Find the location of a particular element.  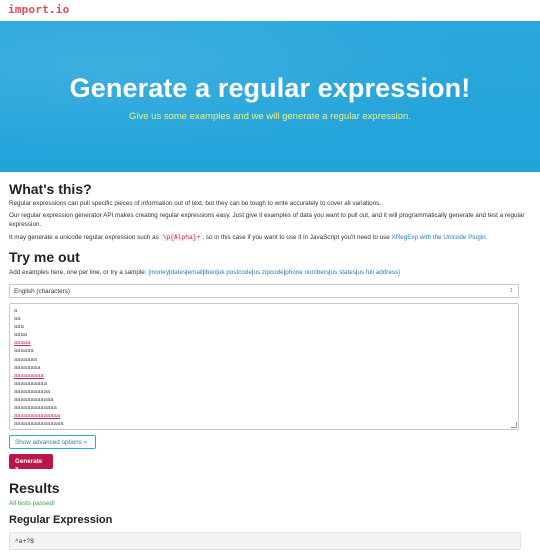

hero-title: Generate a regular expression! is located at coordinates (270, 88).